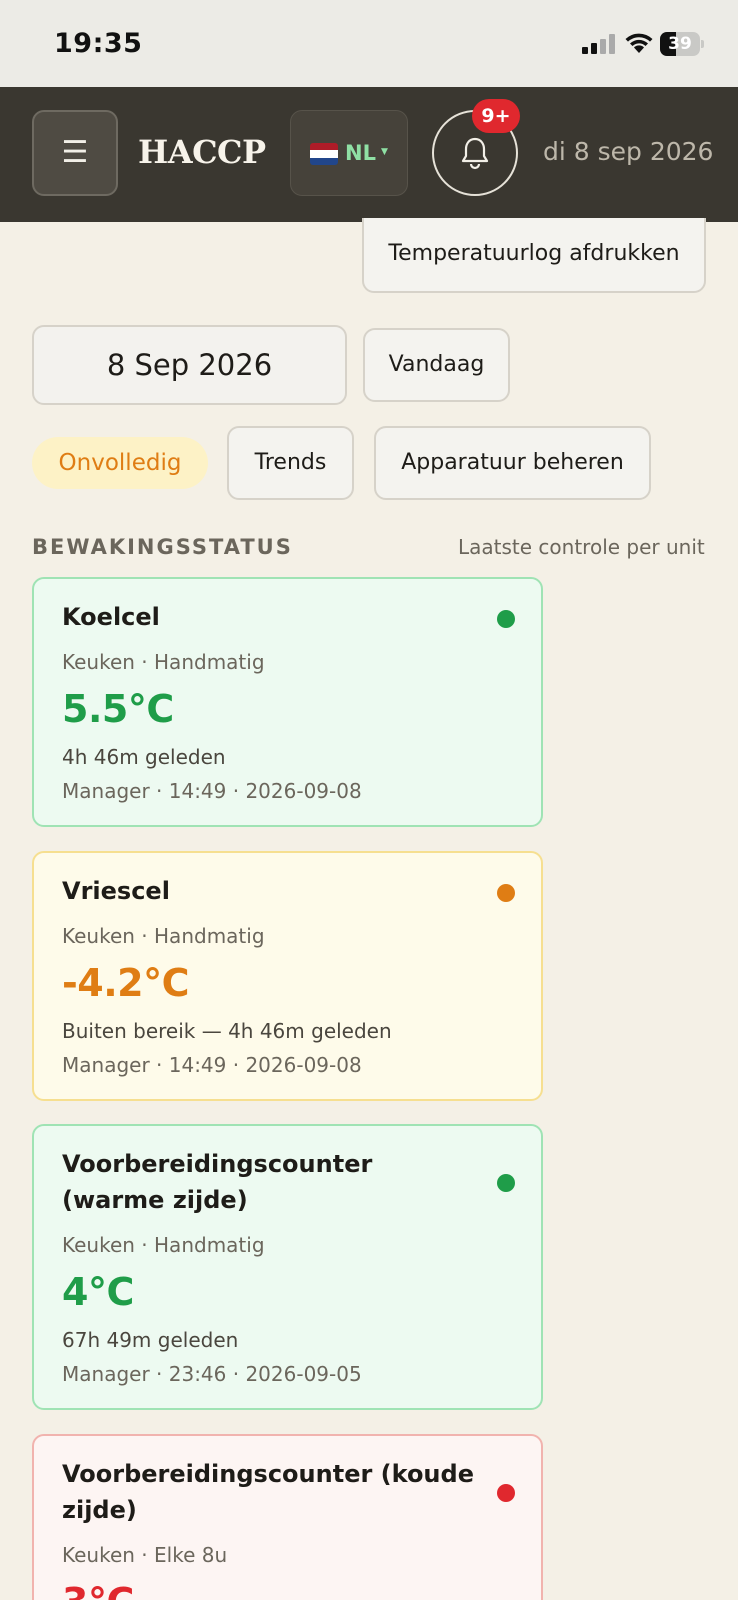 The height and width of the screenshot is (1600, 738). I want to click on unit-last-check: Buiten bereik — 4h 46m geleden, so click(227, 1031).